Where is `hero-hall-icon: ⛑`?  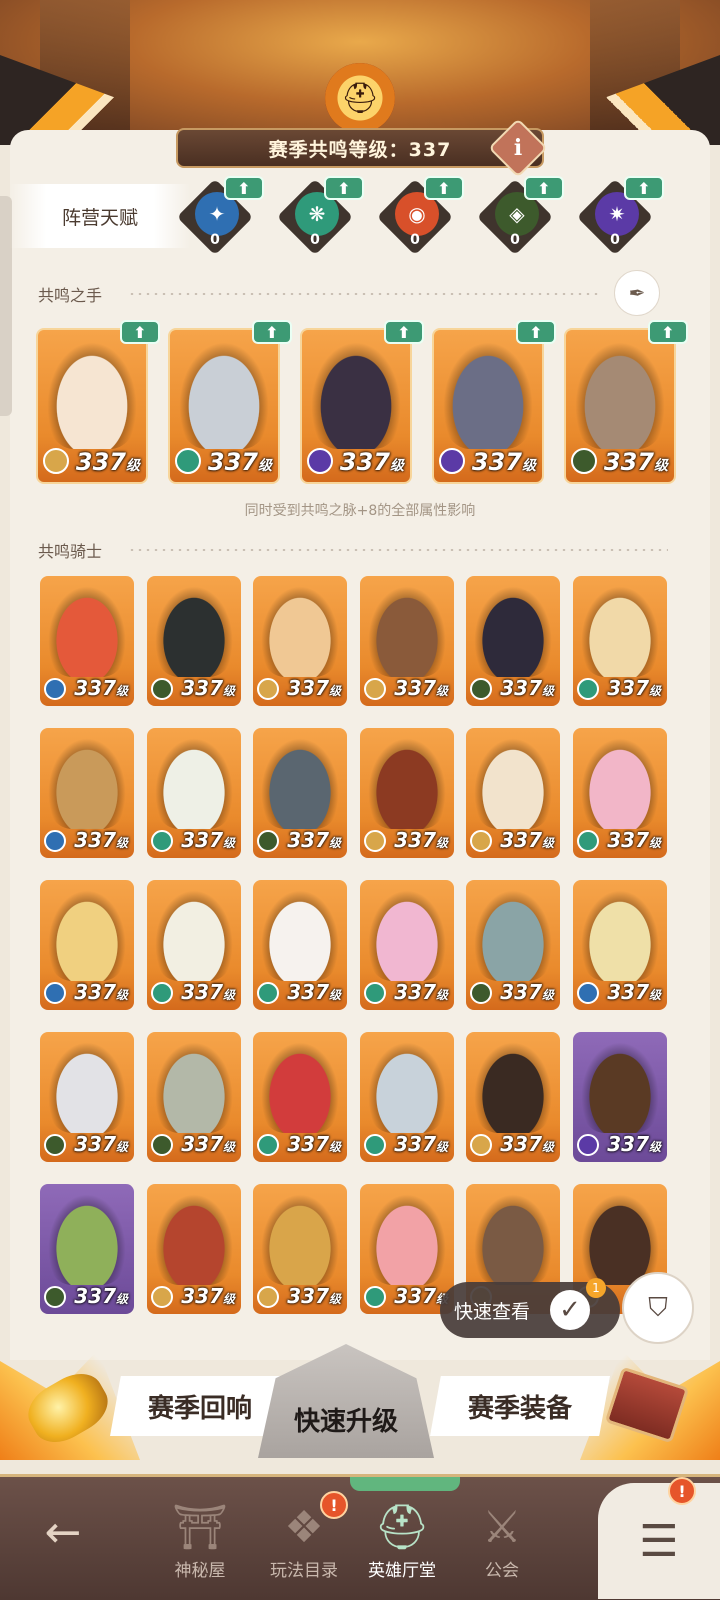 hero-hall-icon: ⛑ is located at coordinates (402, 1527).